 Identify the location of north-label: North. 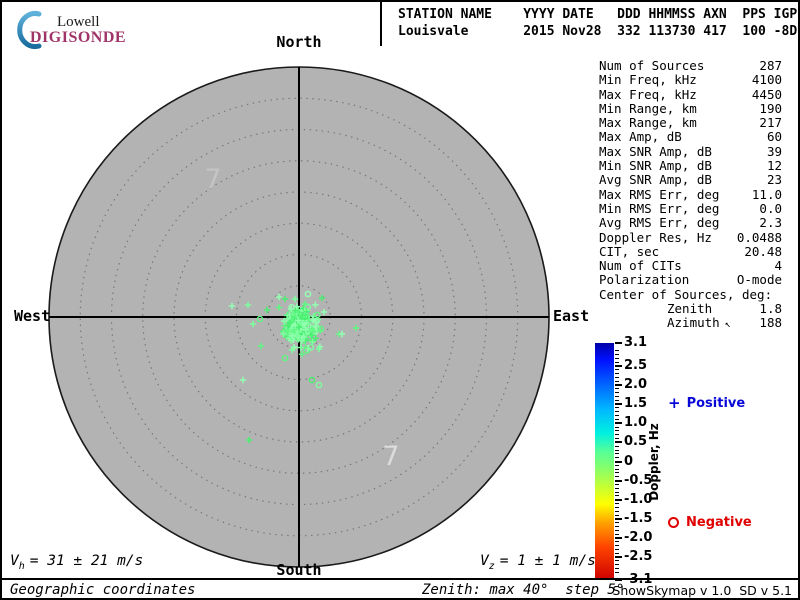
(298, 42).